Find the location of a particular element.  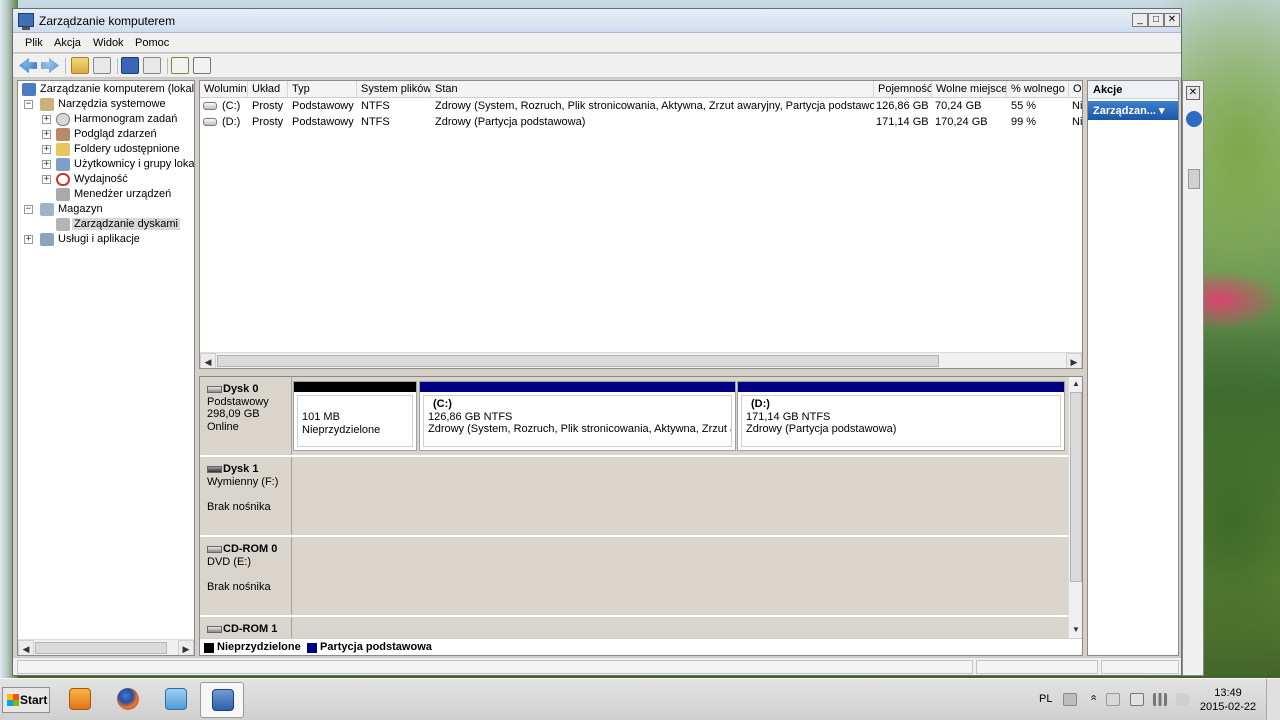

back-icon is located at coordinates (28, 65).